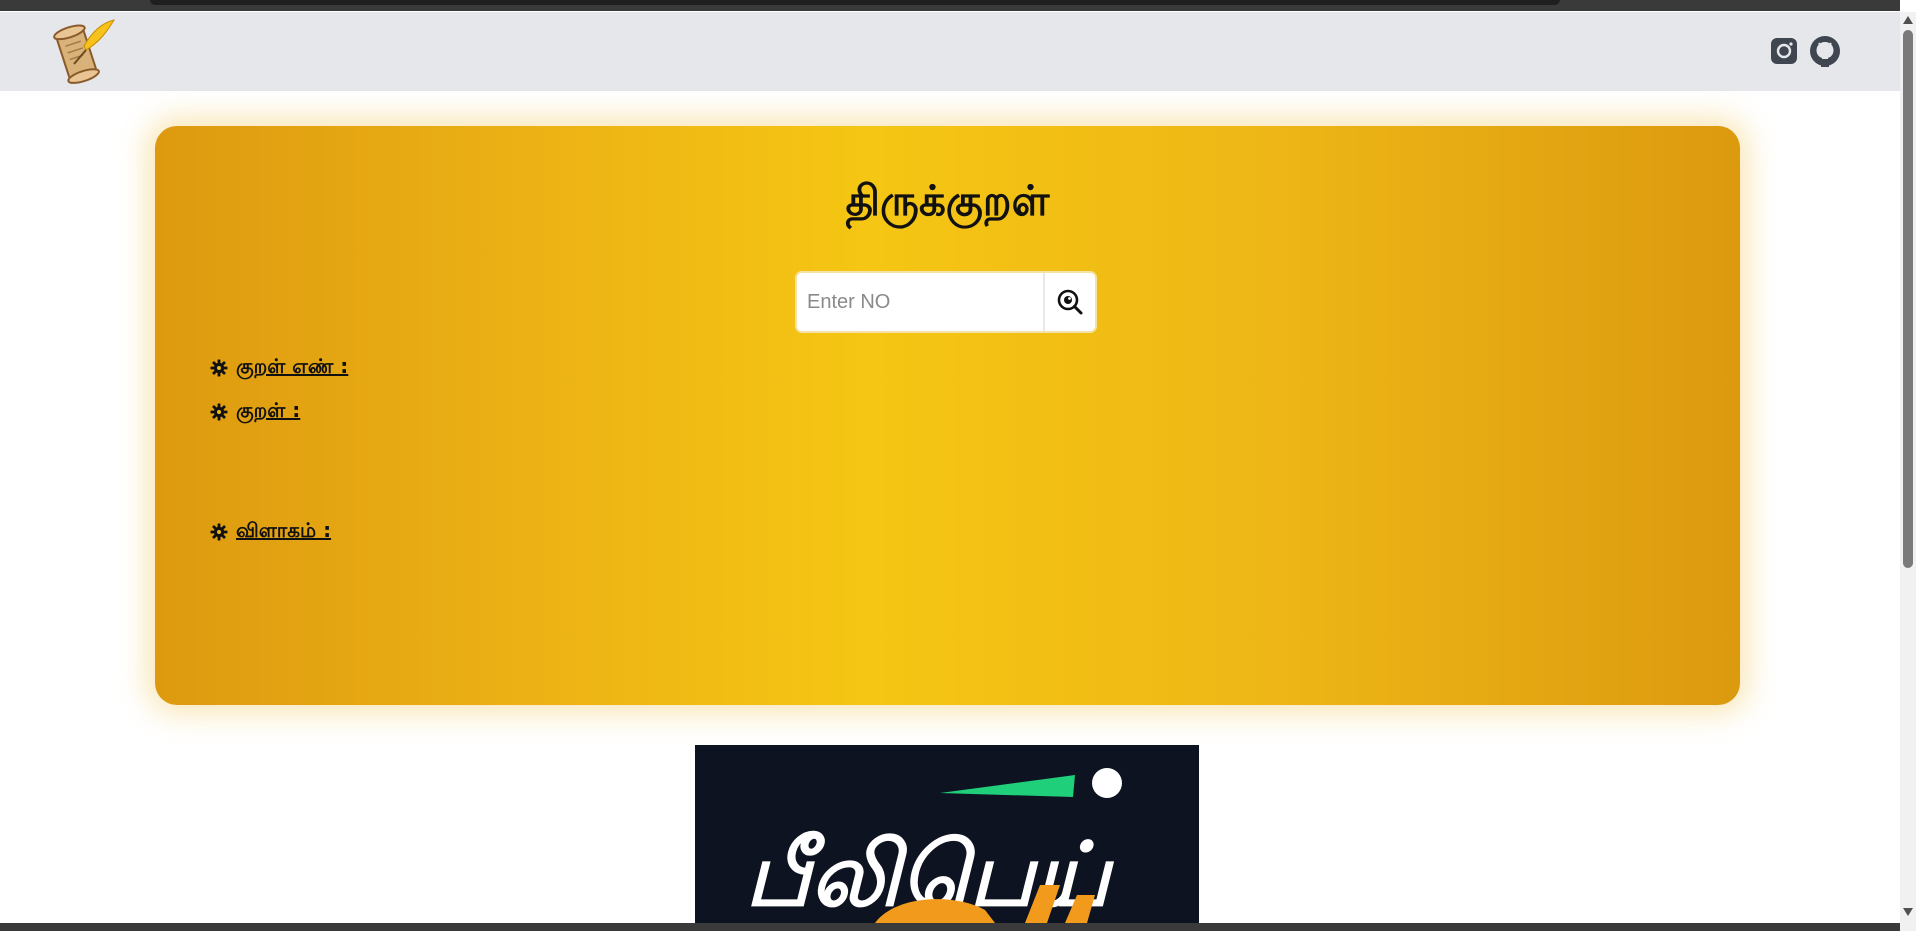  I want to click on navbar, so click(950, 51).